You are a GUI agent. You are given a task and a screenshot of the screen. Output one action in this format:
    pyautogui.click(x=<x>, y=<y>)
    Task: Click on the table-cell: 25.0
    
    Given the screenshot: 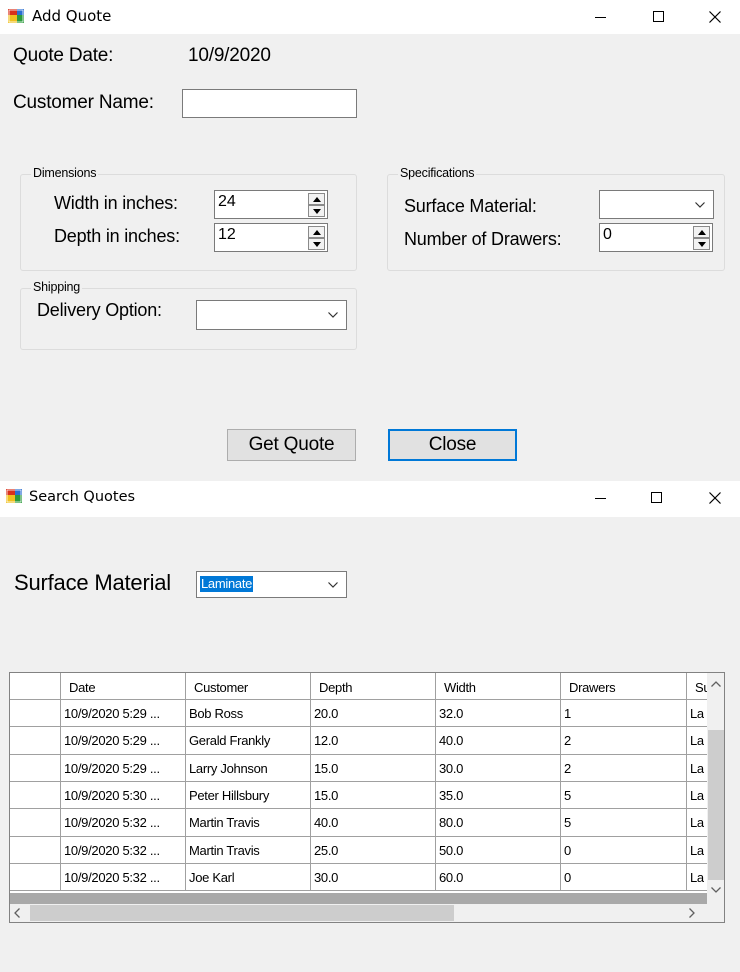 What is the action you would take?
    pyautogui.click(x=373, y=850)
    